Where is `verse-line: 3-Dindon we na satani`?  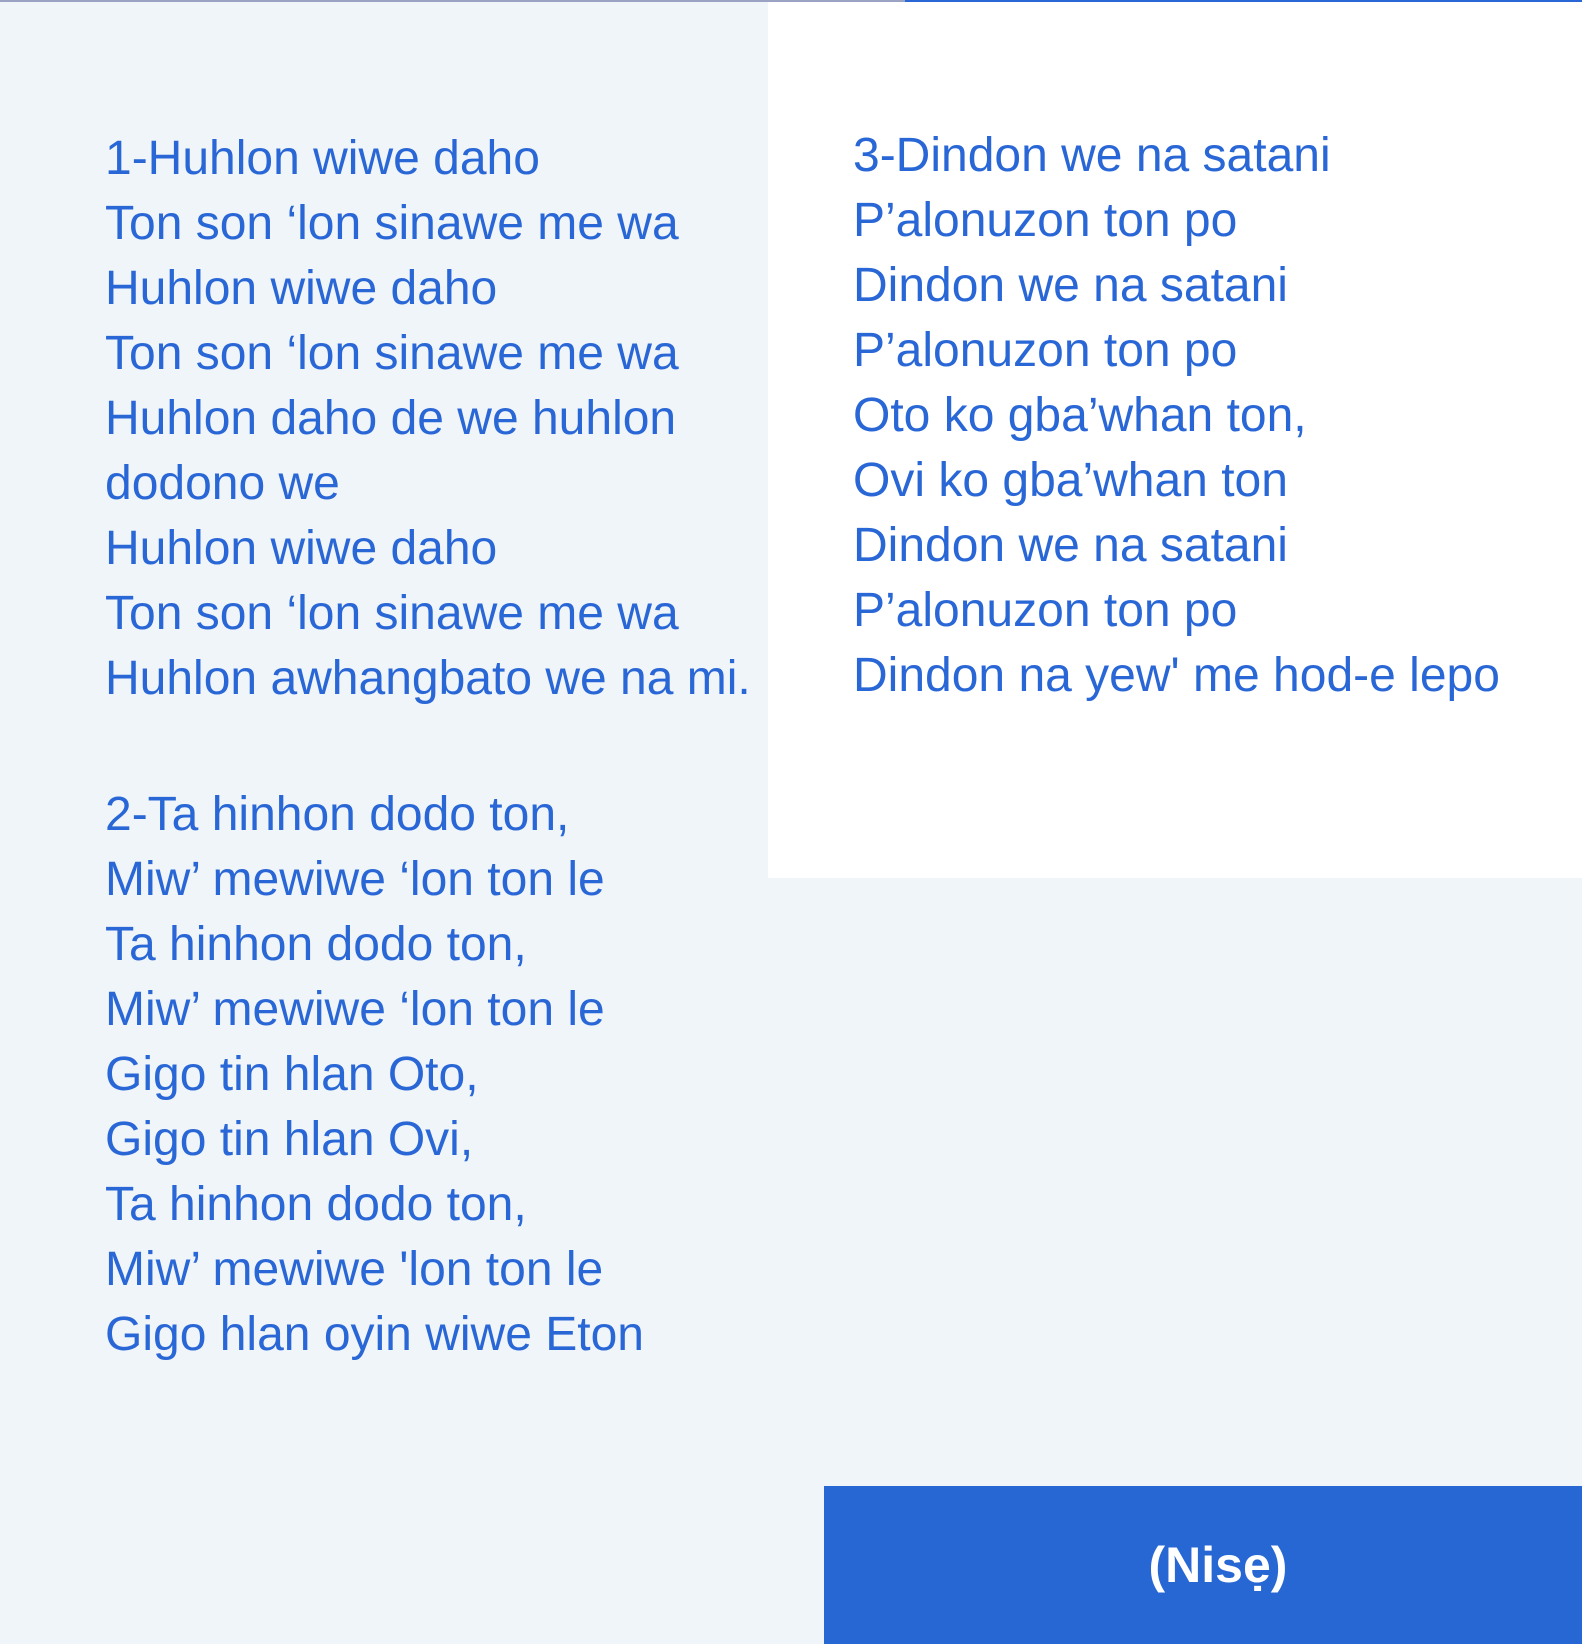
verse-line: 3-Dindon we na satani is located at coordinates (1092, 155).